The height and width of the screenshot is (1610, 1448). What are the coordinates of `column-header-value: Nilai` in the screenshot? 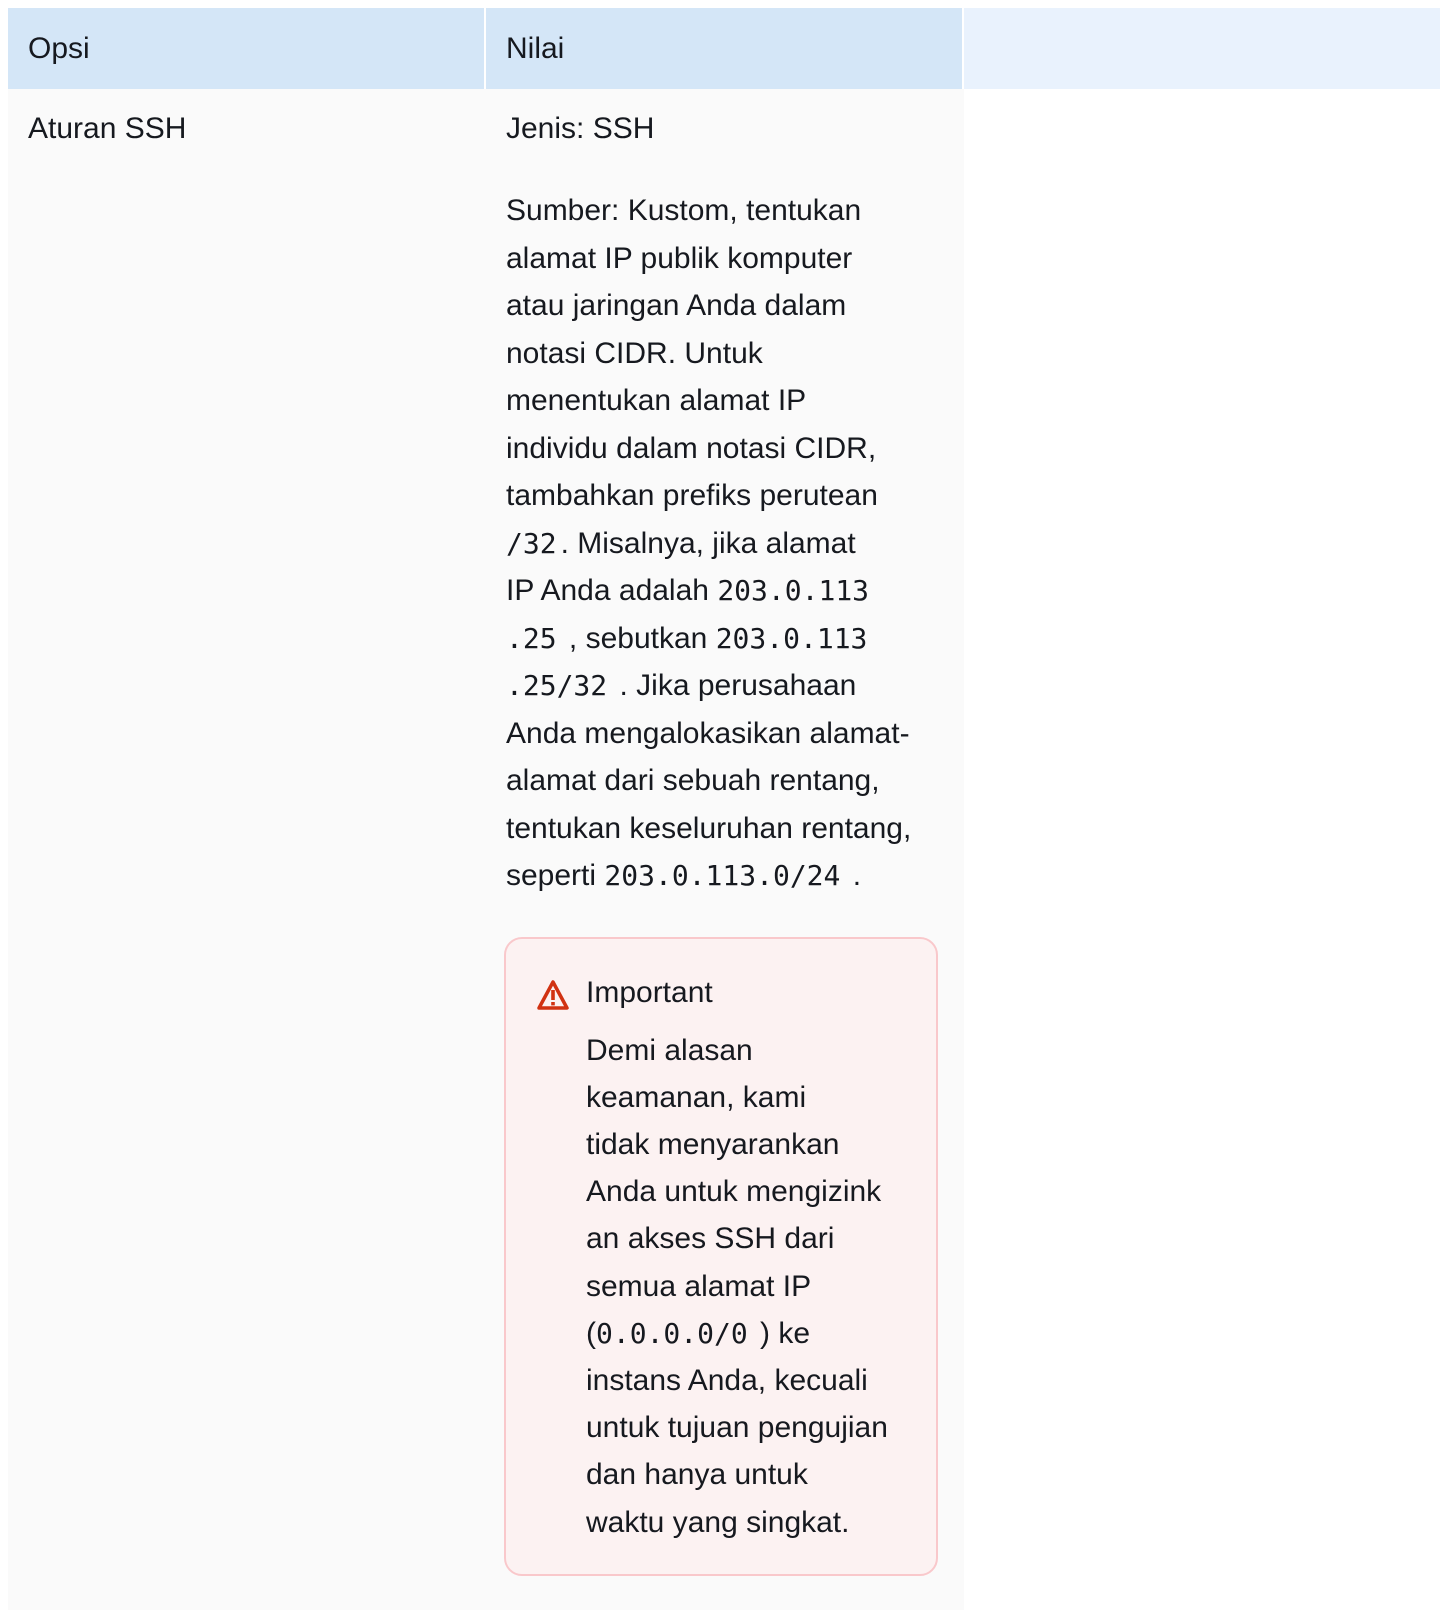 It's located at (725, 48).